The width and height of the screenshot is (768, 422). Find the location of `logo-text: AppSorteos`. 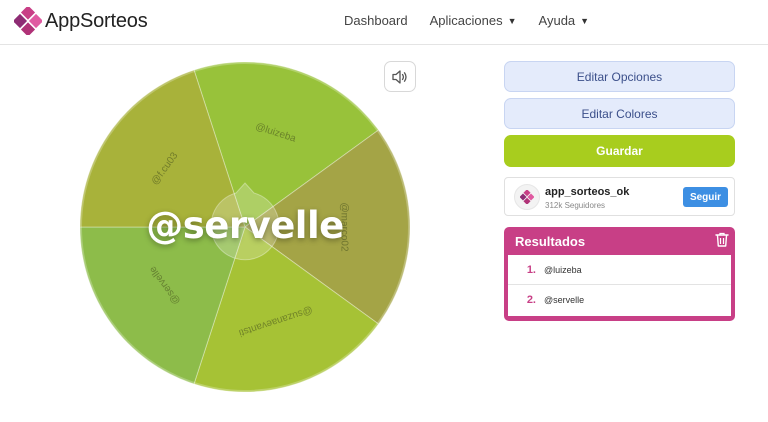

logo-text: AppSorteos is located at coordinates (96, 20).